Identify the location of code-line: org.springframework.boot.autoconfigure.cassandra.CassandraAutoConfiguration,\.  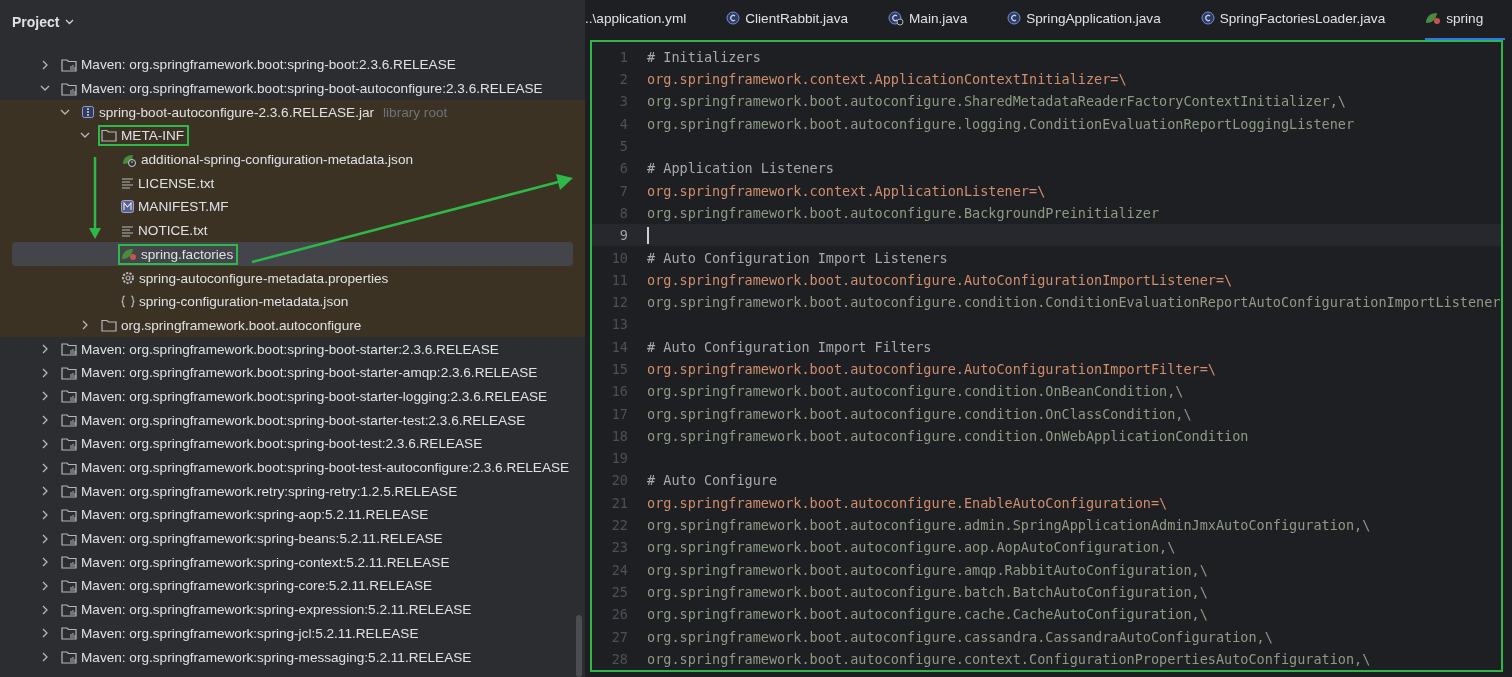
(960, 636).